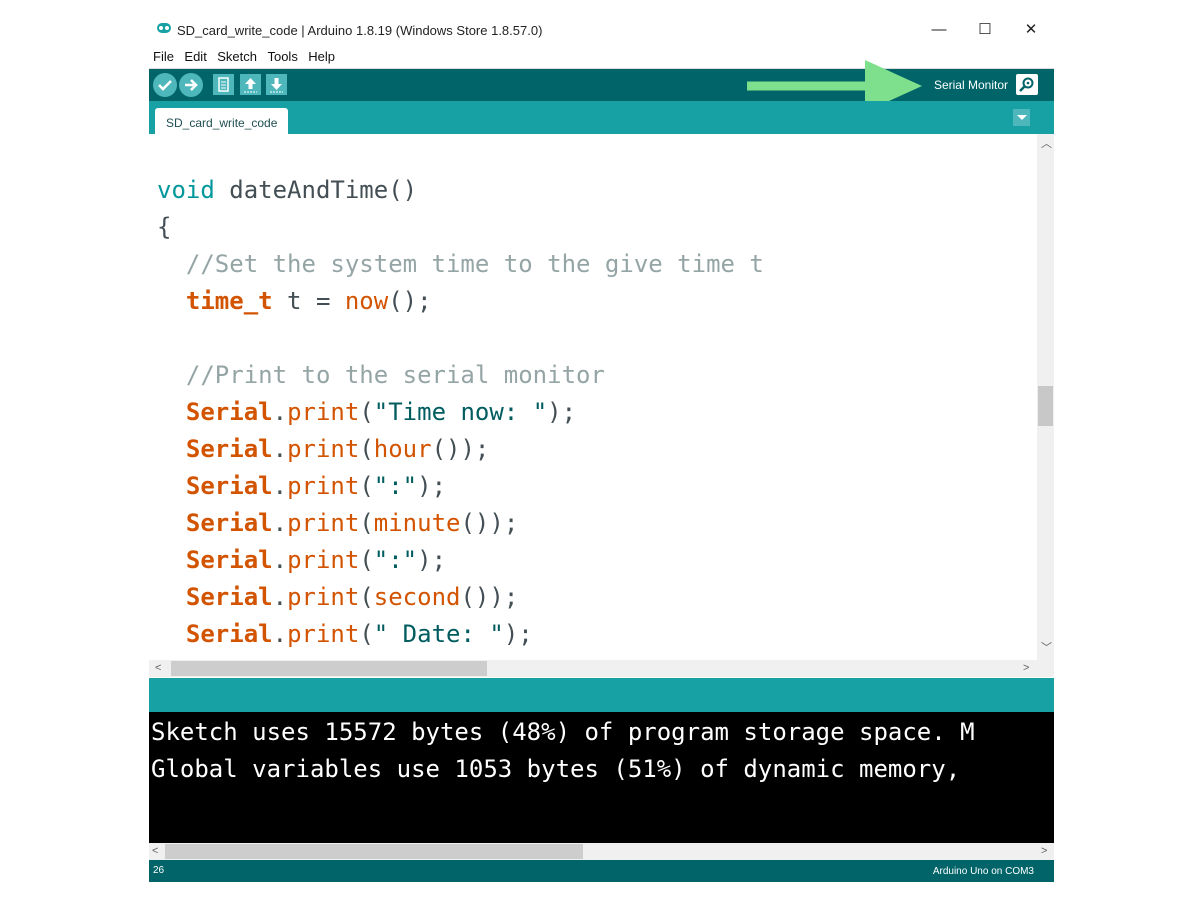  What do you see at coordinates (985, 30) in the screenshot?
I see `maximize-button: ☐` at bounding box center [985, 30].